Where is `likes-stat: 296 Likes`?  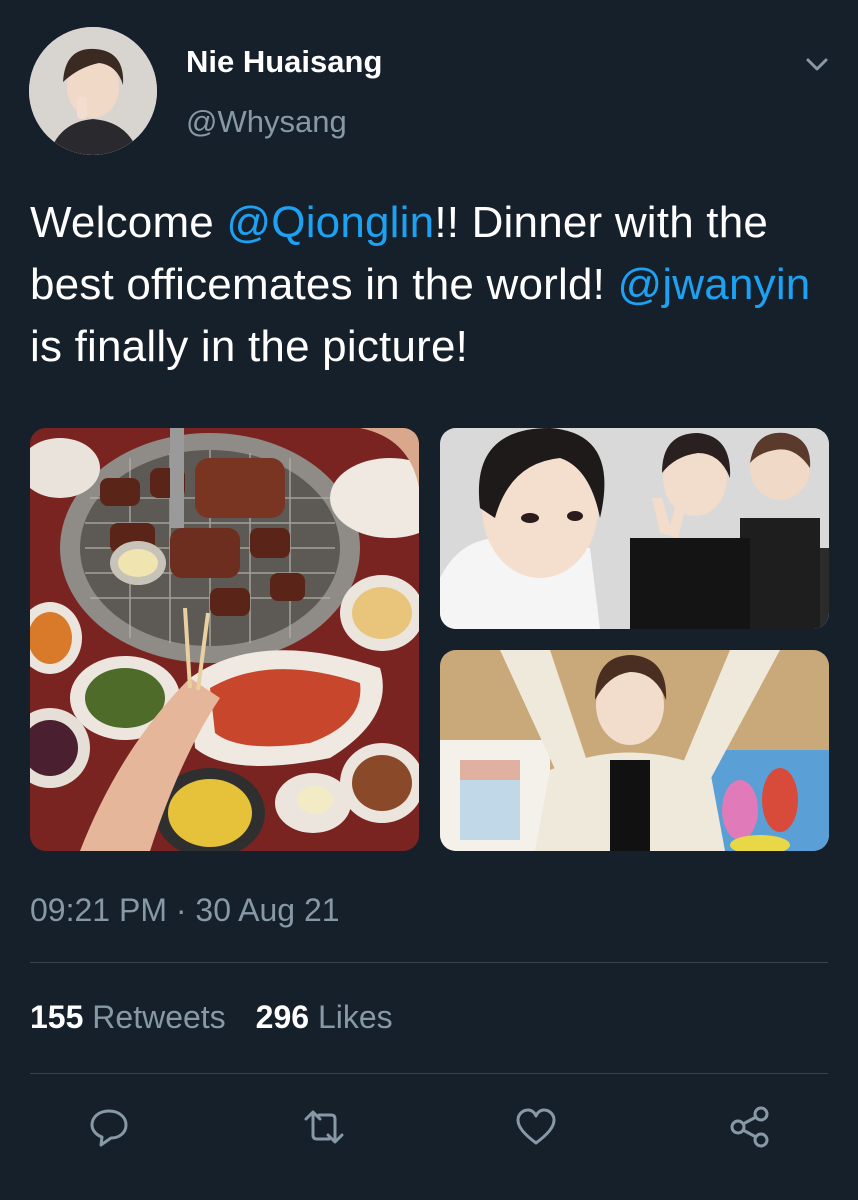 likes-stat: 296 Likes is located at coordinates (324, 1017).